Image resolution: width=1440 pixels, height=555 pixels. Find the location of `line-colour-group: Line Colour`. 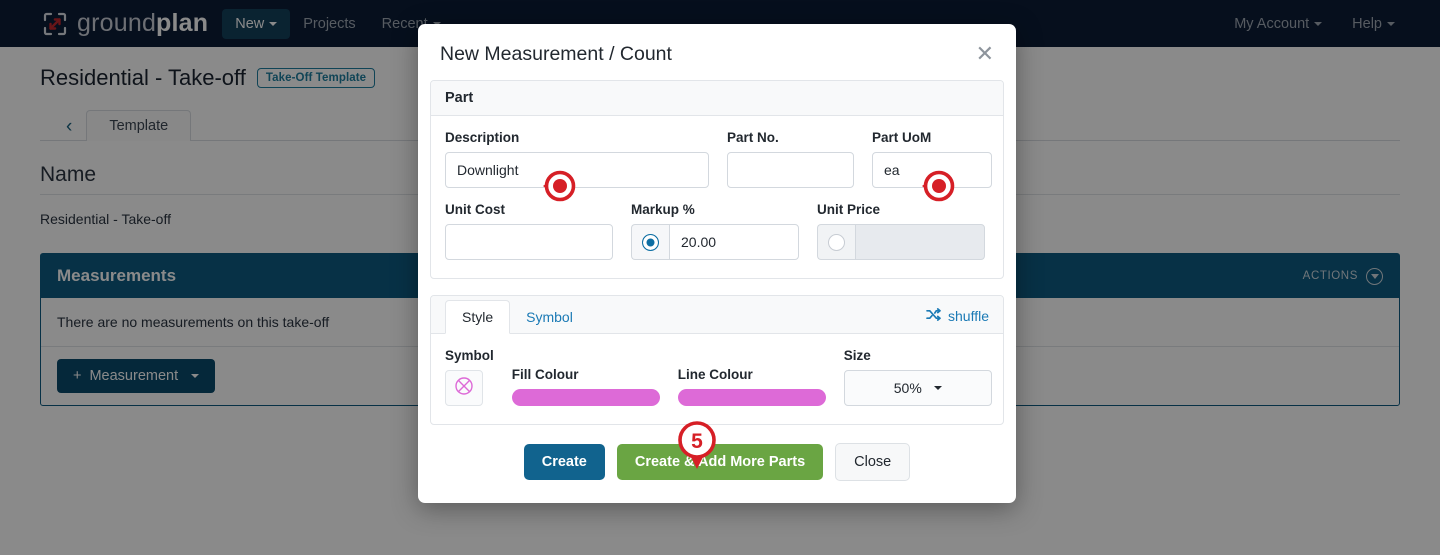

line-colour-group: Line Colour is located at coordinates (751, 386).